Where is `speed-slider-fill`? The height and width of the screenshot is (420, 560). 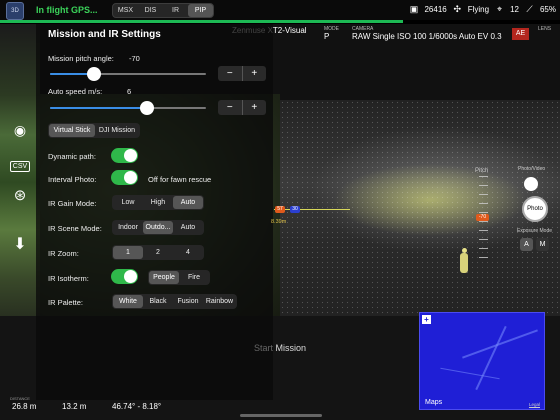 speed-slider-fill is located at coordinates (98, 108).